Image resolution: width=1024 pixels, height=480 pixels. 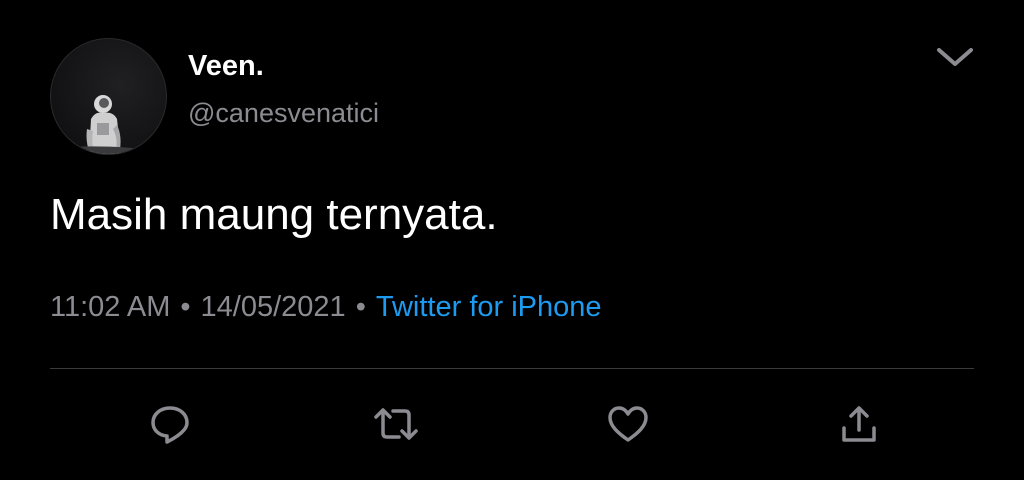 I want to click on avatar, so click(x=108, y=96).